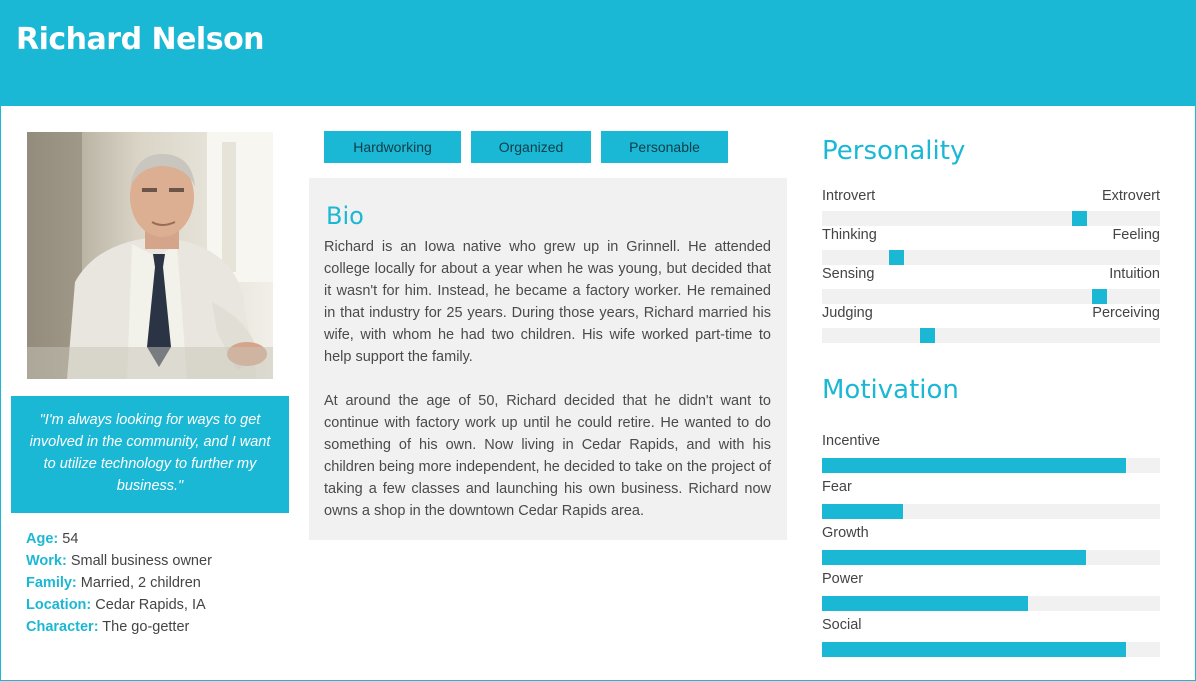 This screenshot has width=1196, height=681. I want to click on motivation-label: Fear, so click(837, 487).